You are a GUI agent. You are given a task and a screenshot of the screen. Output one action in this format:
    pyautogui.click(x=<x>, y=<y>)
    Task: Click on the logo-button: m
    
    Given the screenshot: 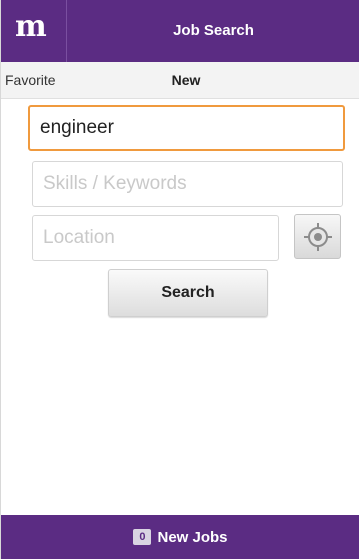 What is the action you would take?
    pyautogui.click(x=34, y=31)
    